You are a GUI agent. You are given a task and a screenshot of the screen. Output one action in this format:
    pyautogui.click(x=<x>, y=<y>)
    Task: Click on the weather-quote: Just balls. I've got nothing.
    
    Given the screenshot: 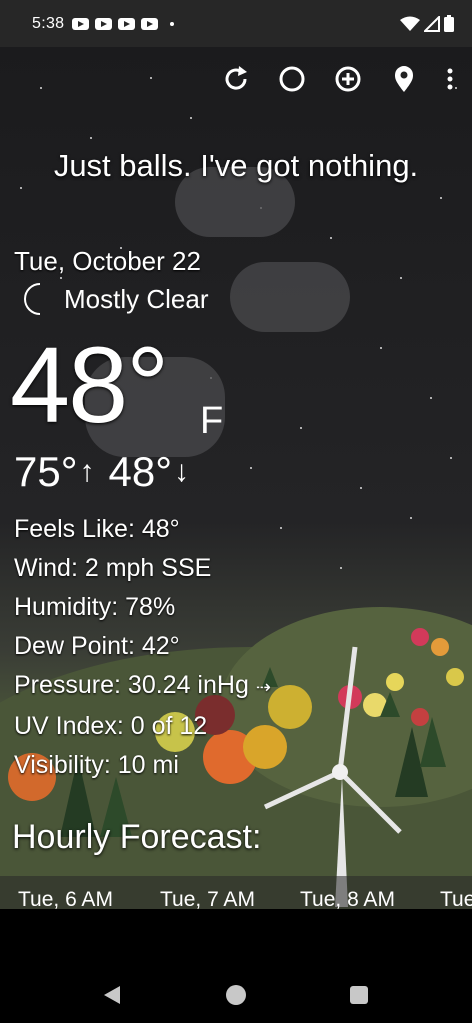 What is the action you would take?
    pyautogui.click(x=236, y=165)
    